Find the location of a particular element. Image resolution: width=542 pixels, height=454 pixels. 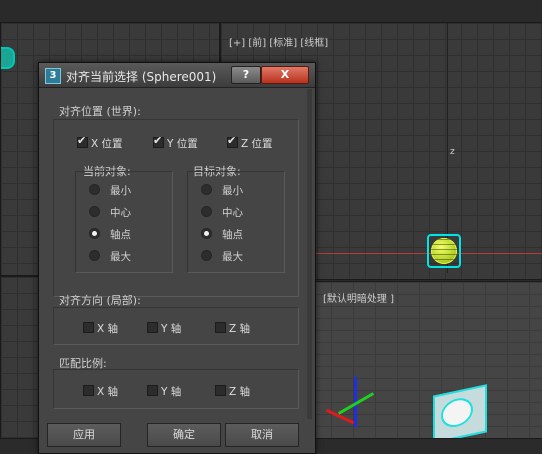

scale-x-label: X 轴 is located at coordinates (108, 392).